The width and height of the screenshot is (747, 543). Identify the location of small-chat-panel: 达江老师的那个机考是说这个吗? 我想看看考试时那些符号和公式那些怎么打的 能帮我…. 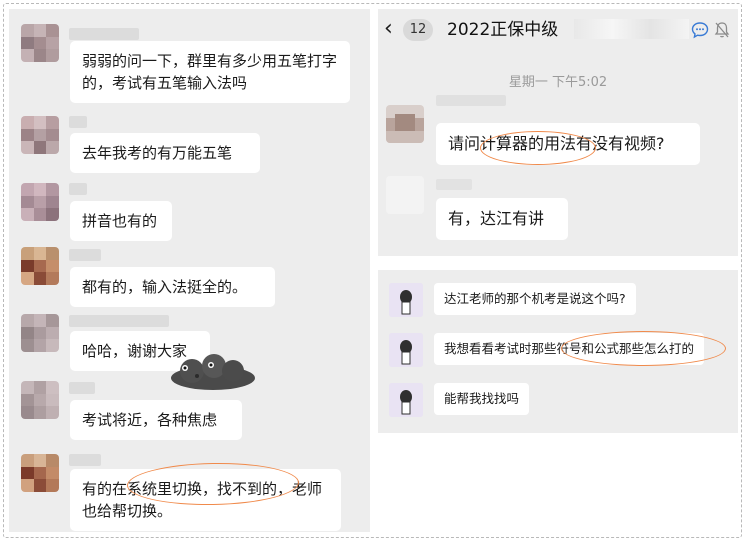
(558, 351).